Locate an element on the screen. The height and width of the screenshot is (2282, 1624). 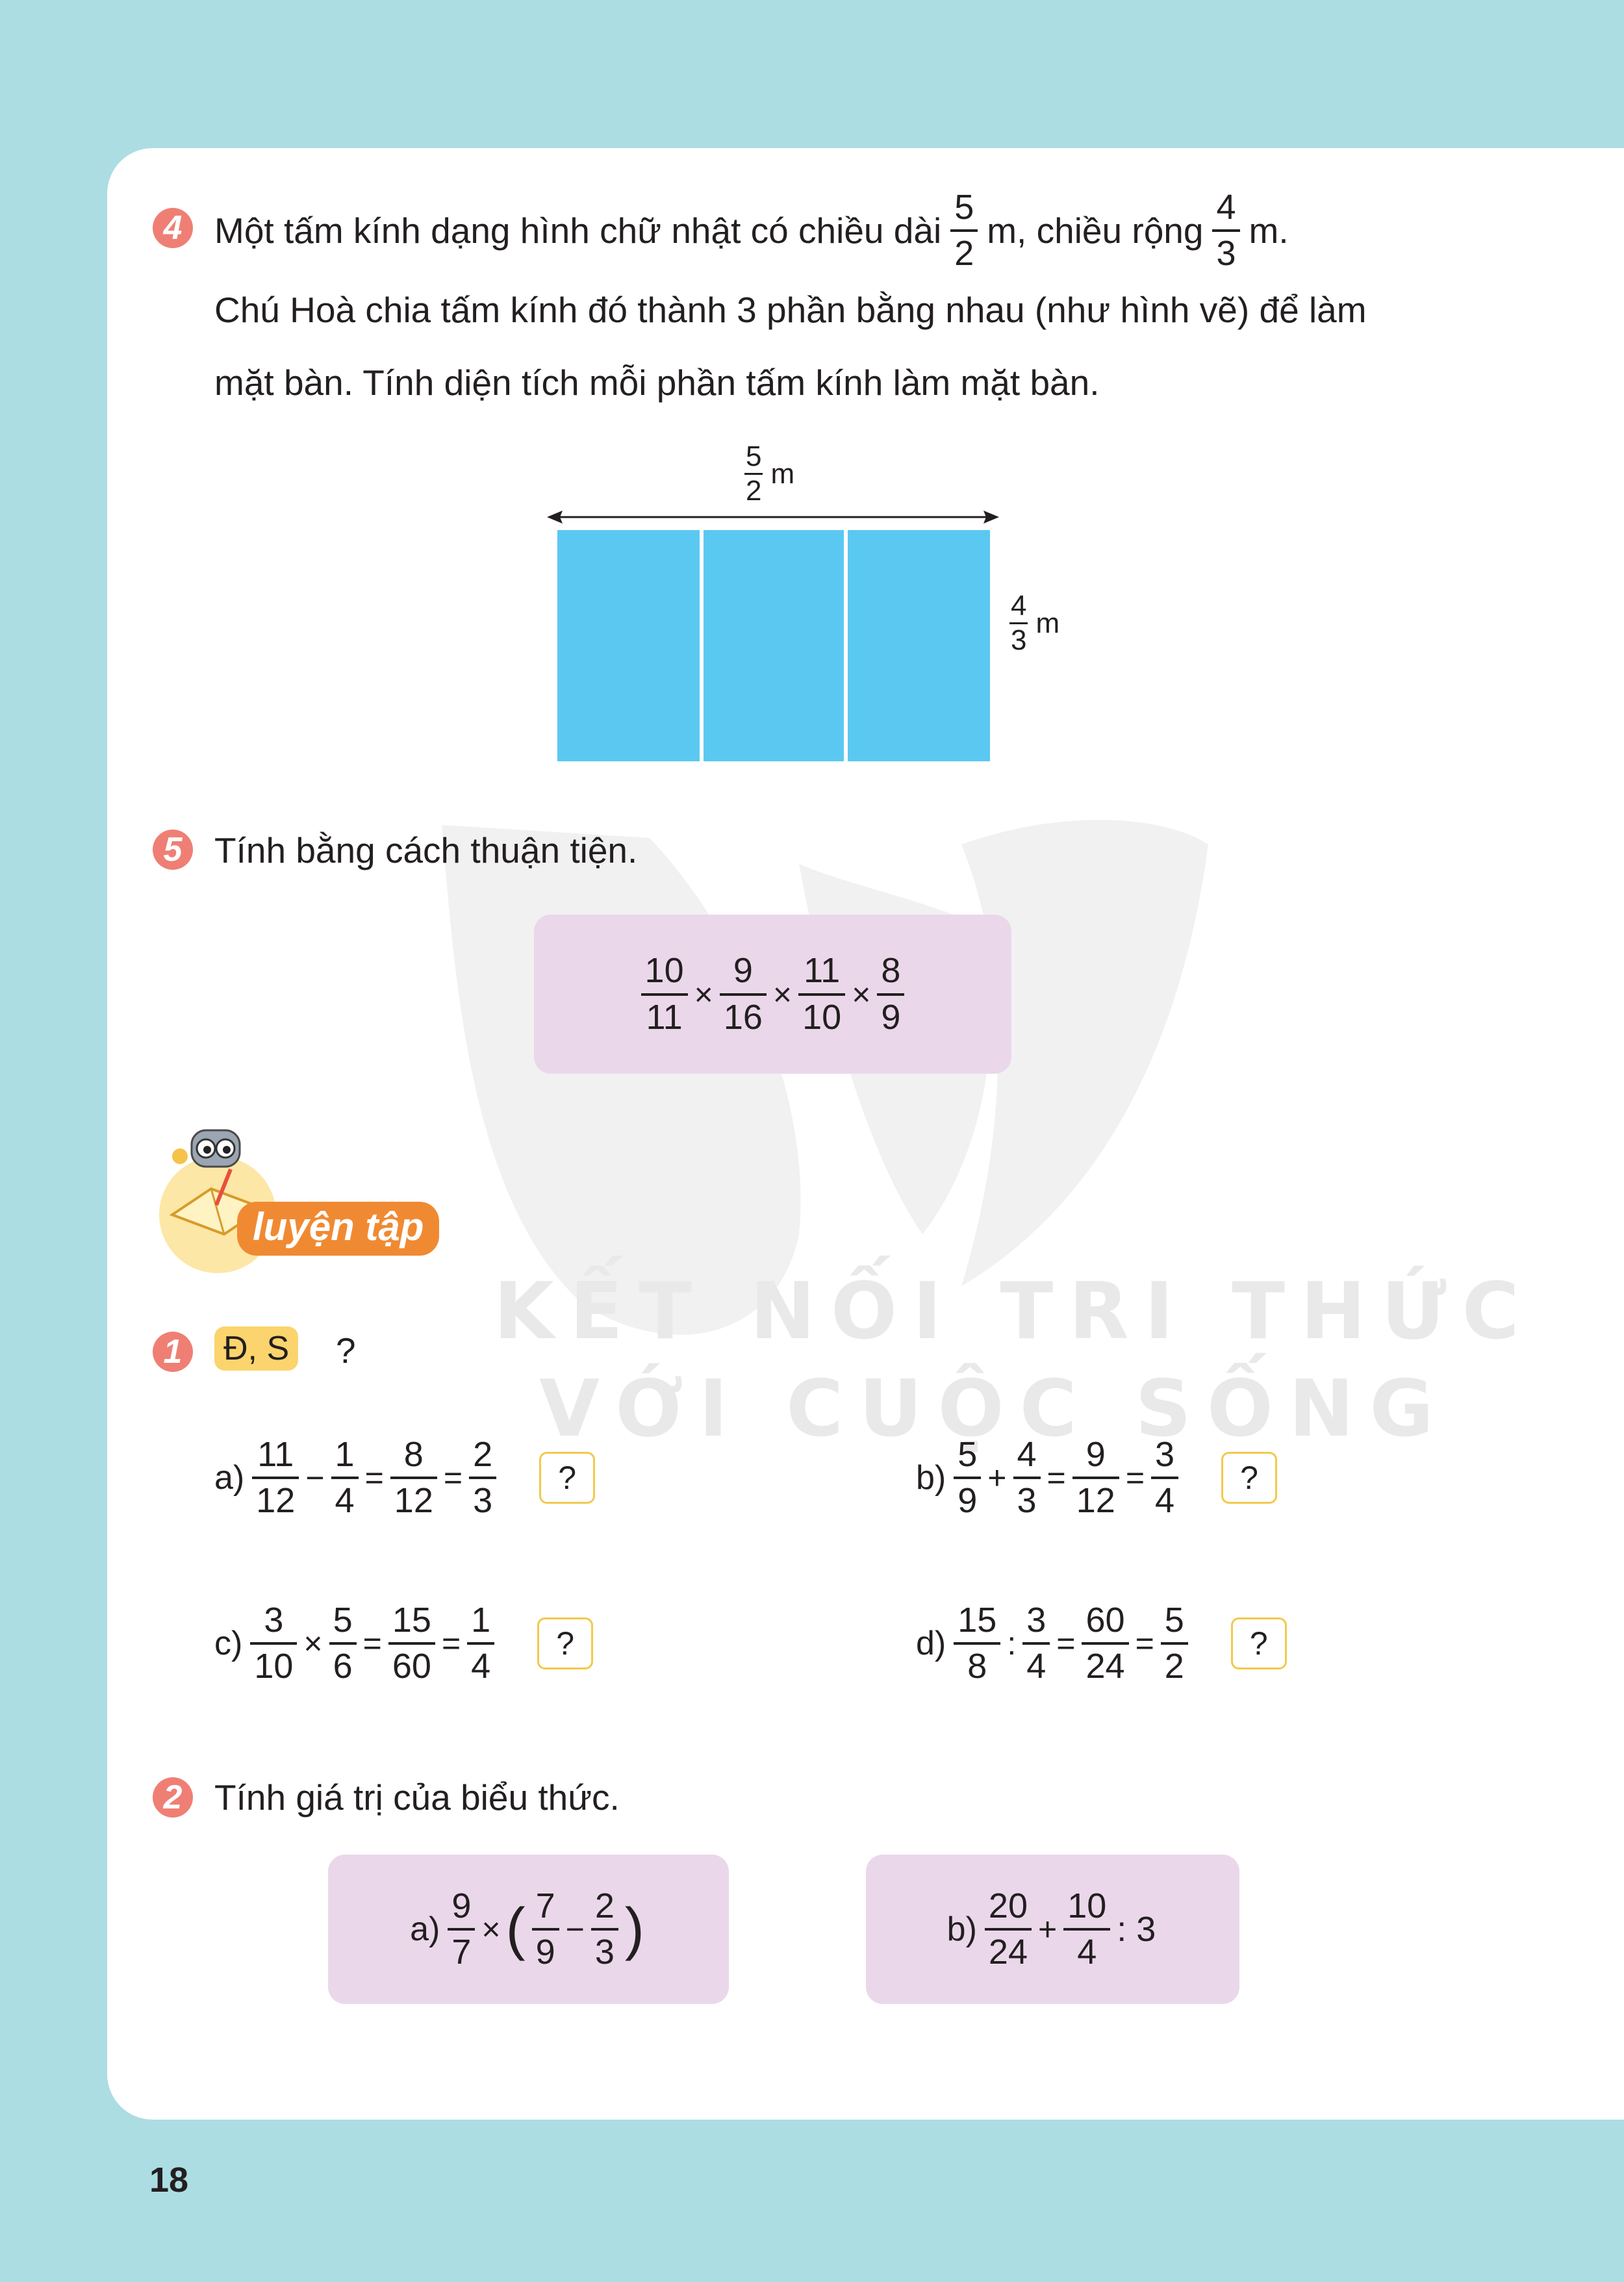
exercise-4-badge: 4 is located at coordinates (173, 228).